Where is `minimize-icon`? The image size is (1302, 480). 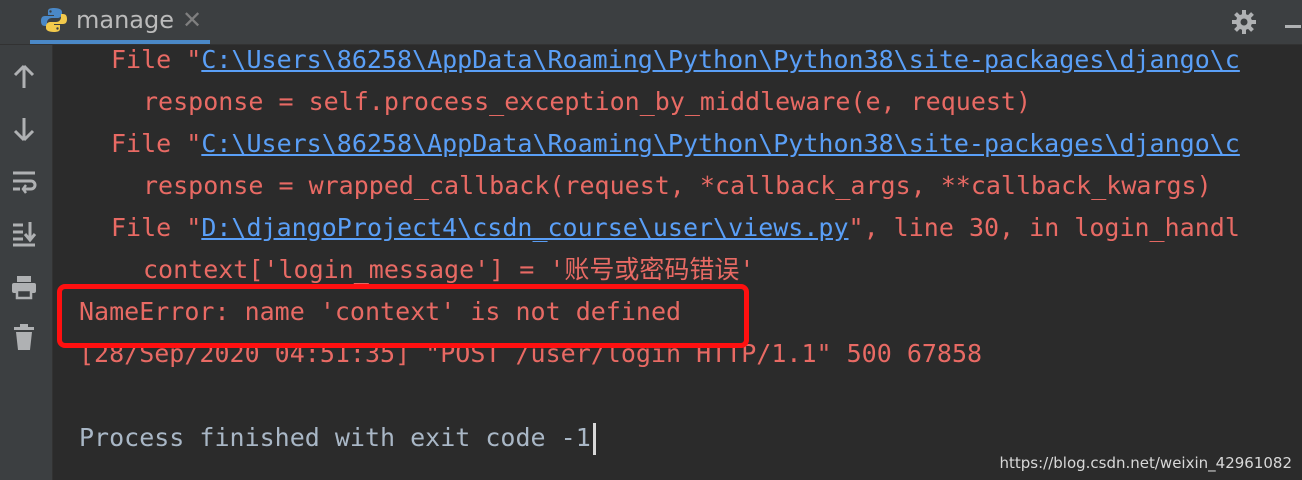
minimize-icon is located at coordinates (1291, 22).